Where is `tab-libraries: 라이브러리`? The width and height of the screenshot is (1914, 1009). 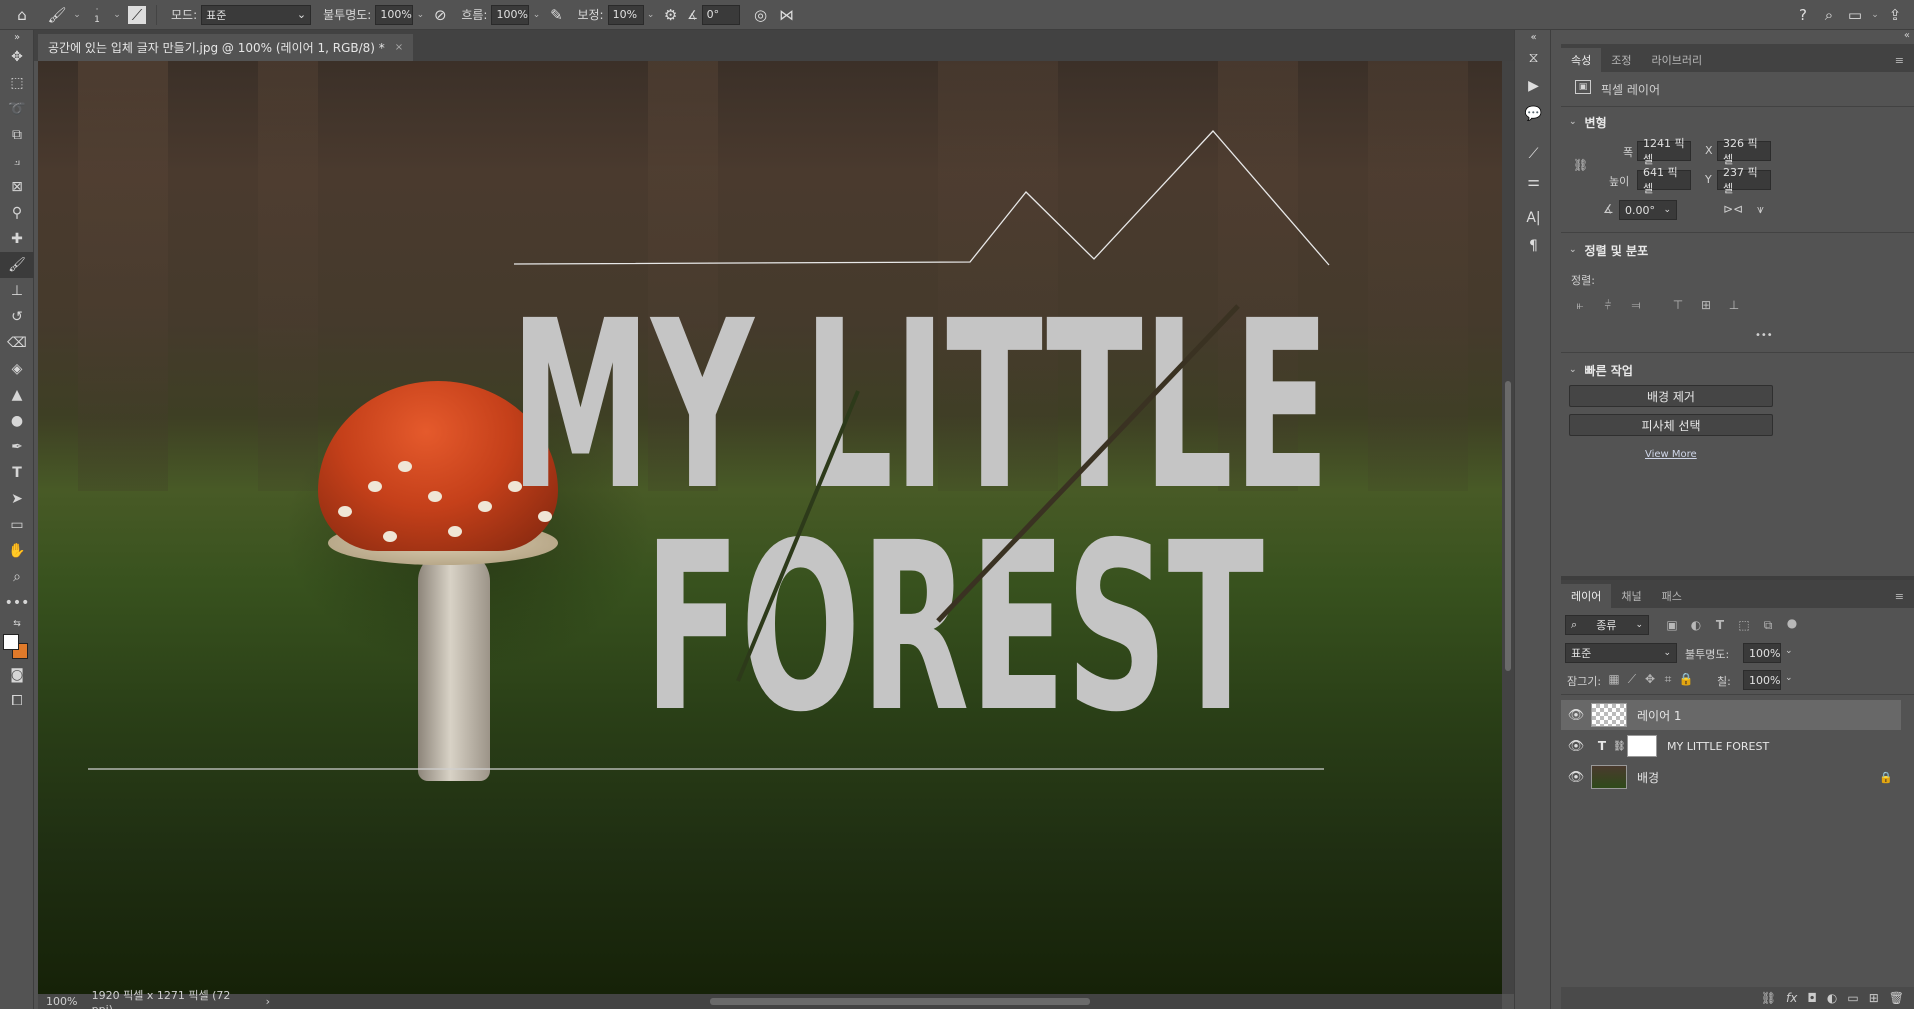 tab-libraries: 라이브러리 is located at coordinates (1677, 60).